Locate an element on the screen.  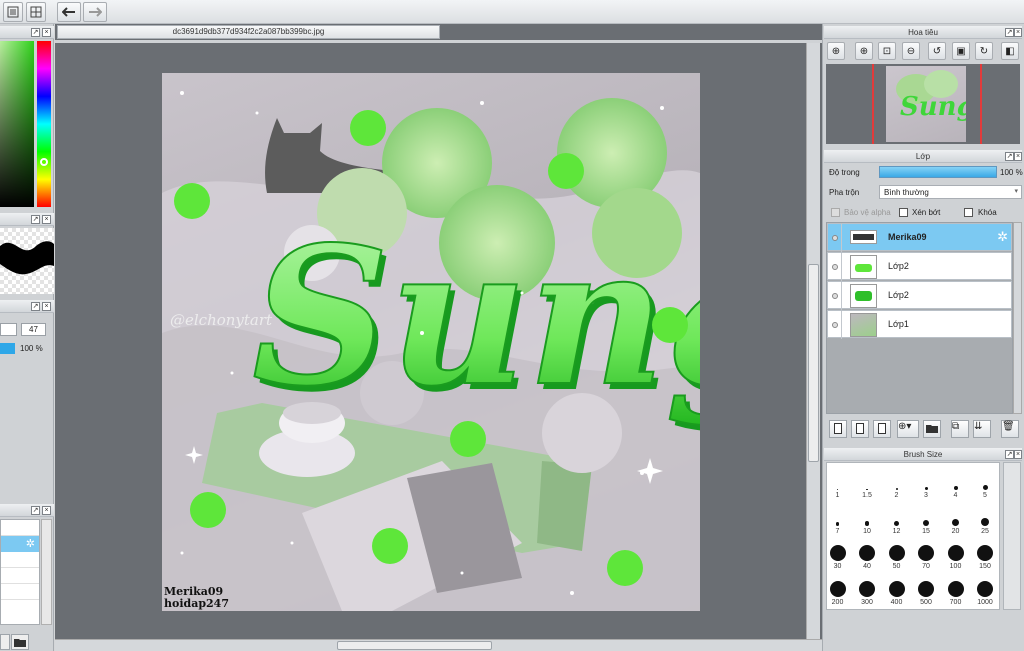
lock-checkbox is located at coordinates (968, 212).